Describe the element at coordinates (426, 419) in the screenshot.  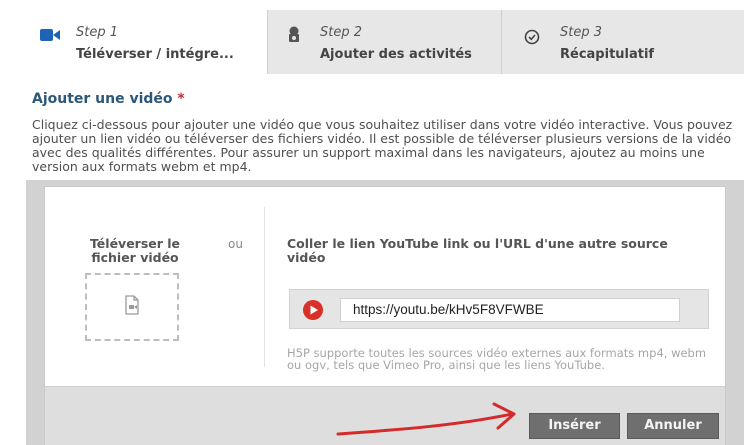
I see `annotation-arrow` at that location.